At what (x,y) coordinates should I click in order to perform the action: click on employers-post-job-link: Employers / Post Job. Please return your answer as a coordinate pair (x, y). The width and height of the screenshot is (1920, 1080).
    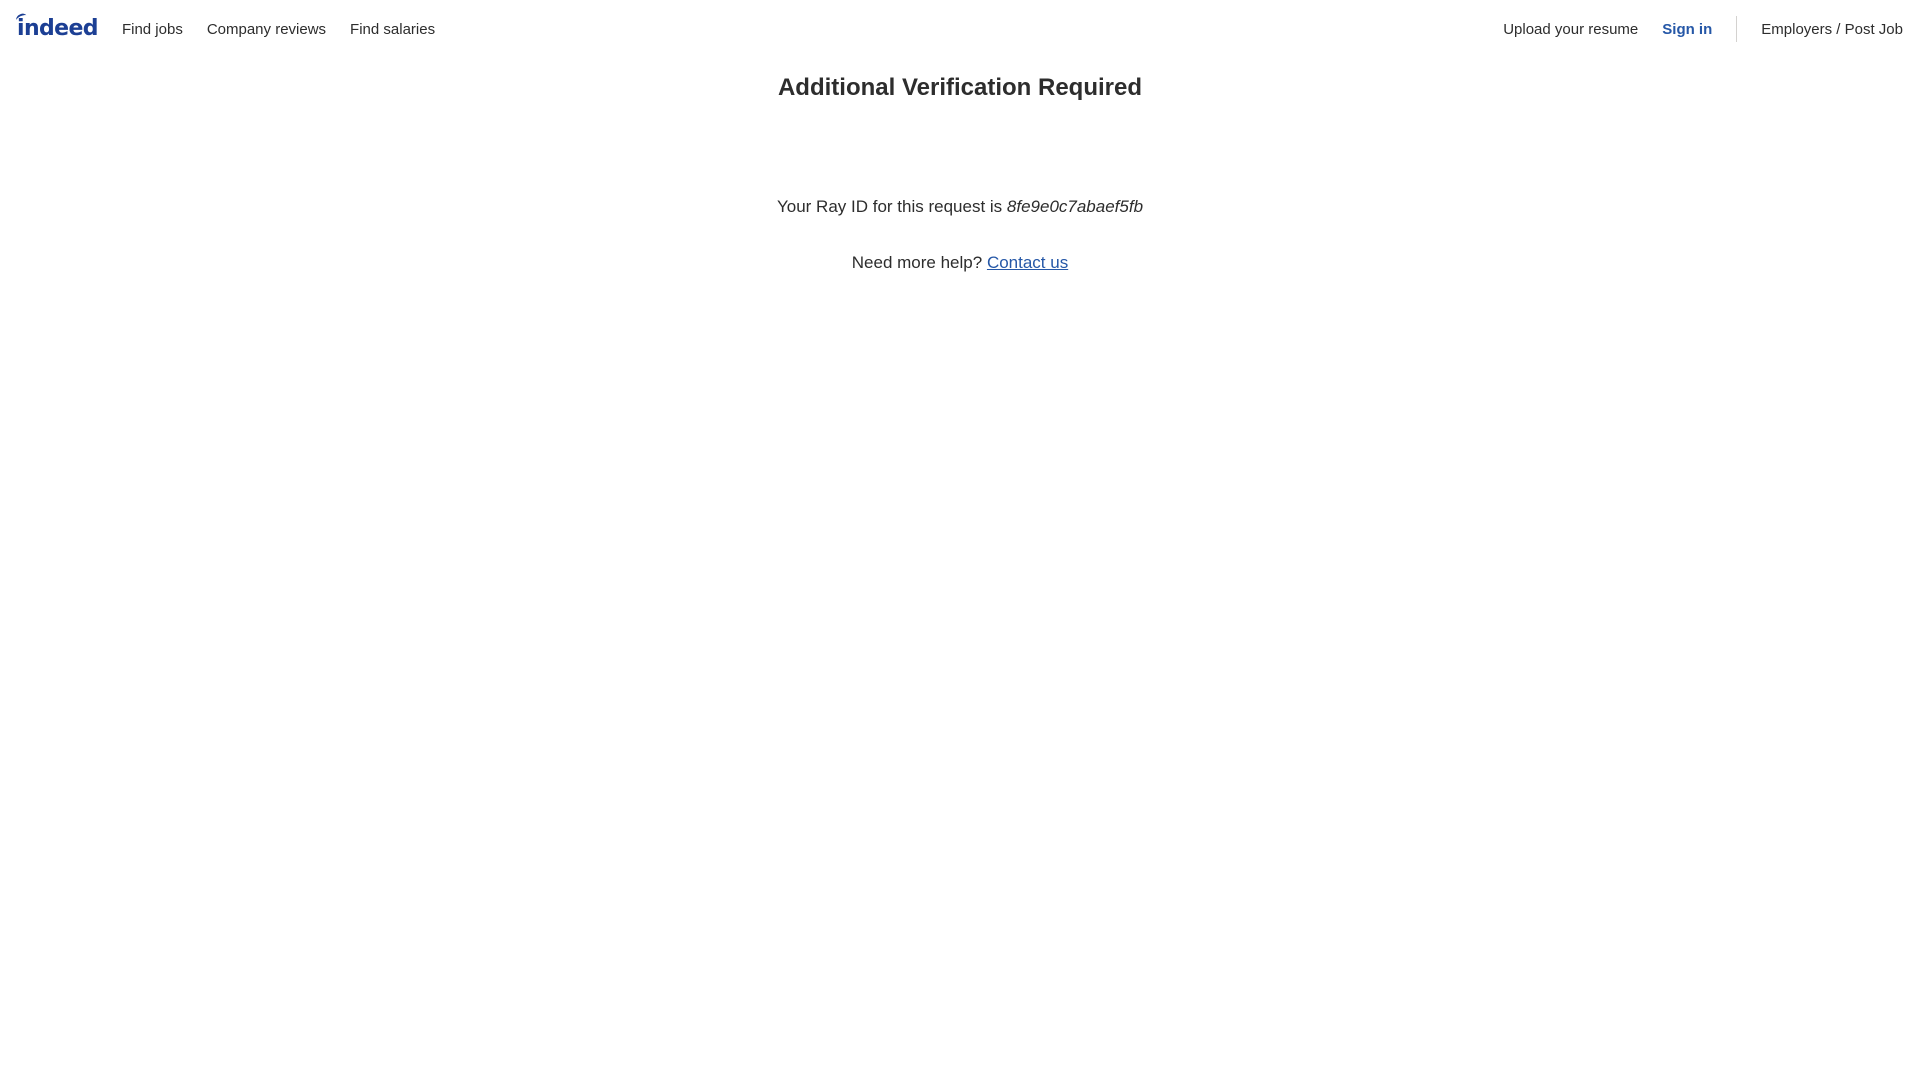
    Looking at the image, I should click on (1832, 29).